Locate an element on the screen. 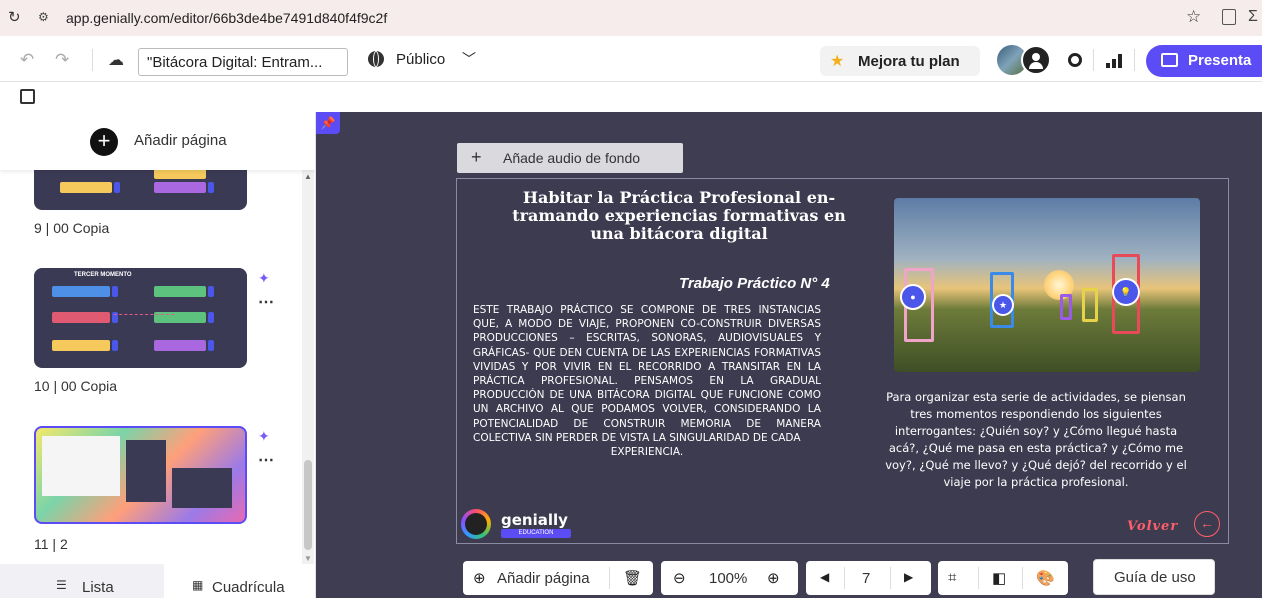 This screenshot has height=598, width=1262. statistics-icon is located at coordinates (1115, 61).